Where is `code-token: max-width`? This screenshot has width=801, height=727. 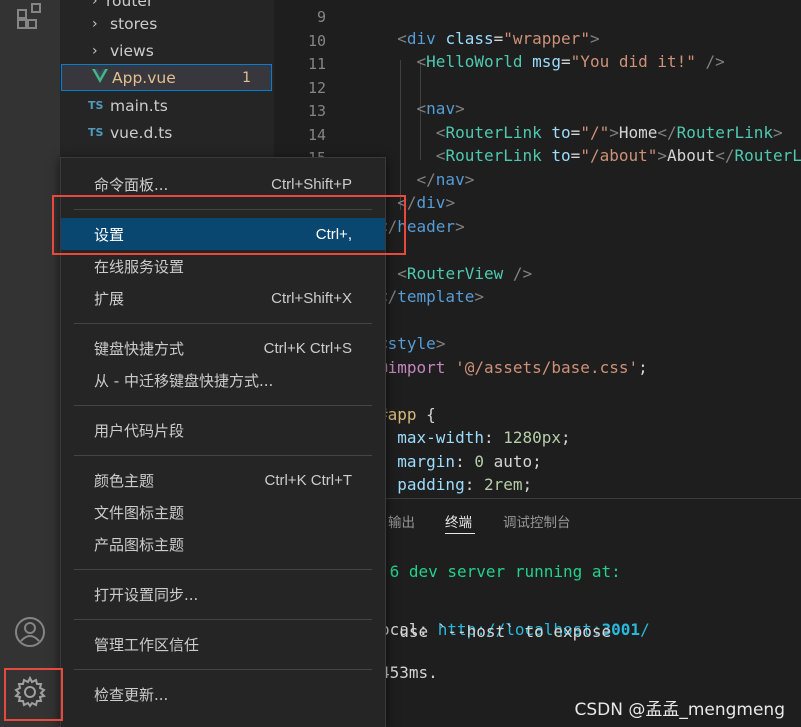
code-token: max-width is located at coordinates (440, 437).